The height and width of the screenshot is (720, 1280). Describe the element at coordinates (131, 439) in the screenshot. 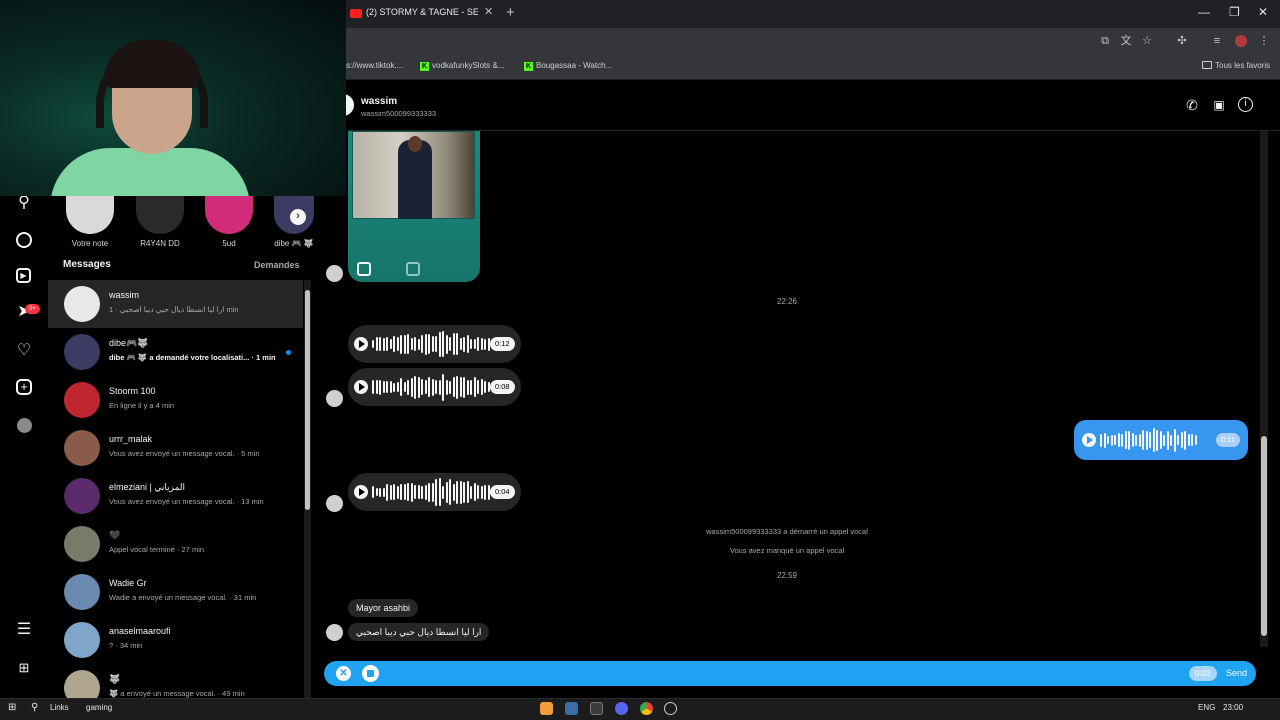

I see `conversation-name: urrr_malak` at that location.